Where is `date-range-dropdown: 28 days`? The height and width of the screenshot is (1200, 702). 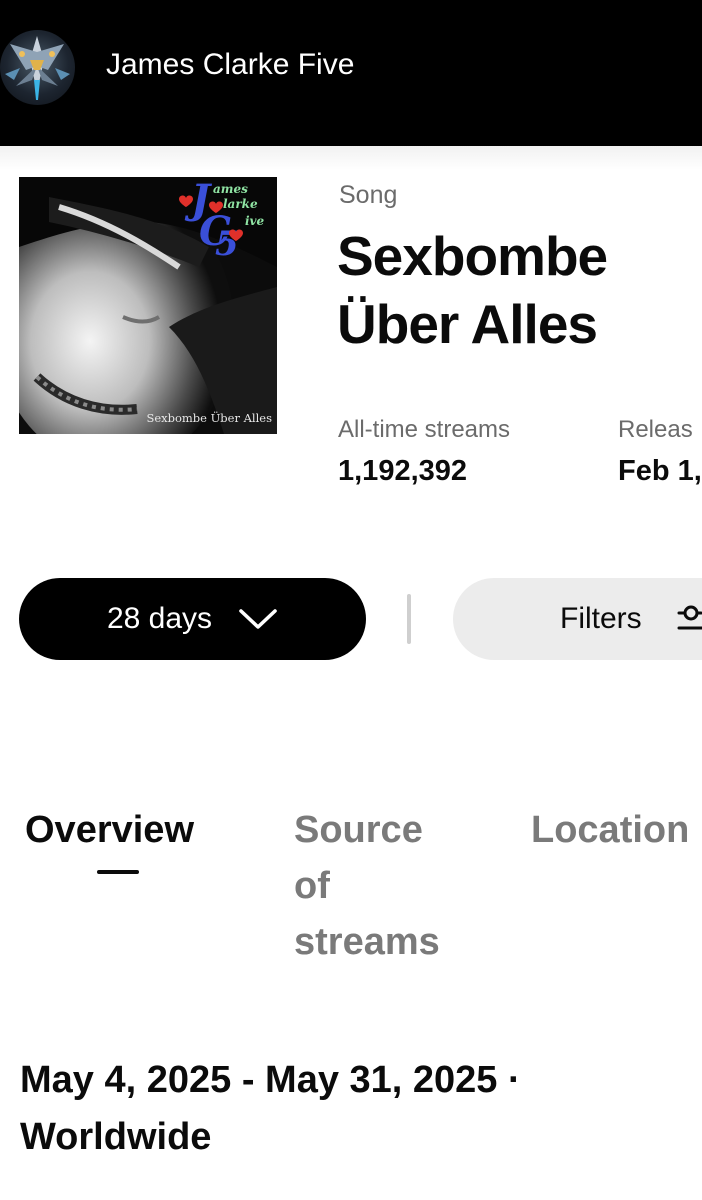 date-range-dropdown: 28 days is located at coordinates (192, 619).